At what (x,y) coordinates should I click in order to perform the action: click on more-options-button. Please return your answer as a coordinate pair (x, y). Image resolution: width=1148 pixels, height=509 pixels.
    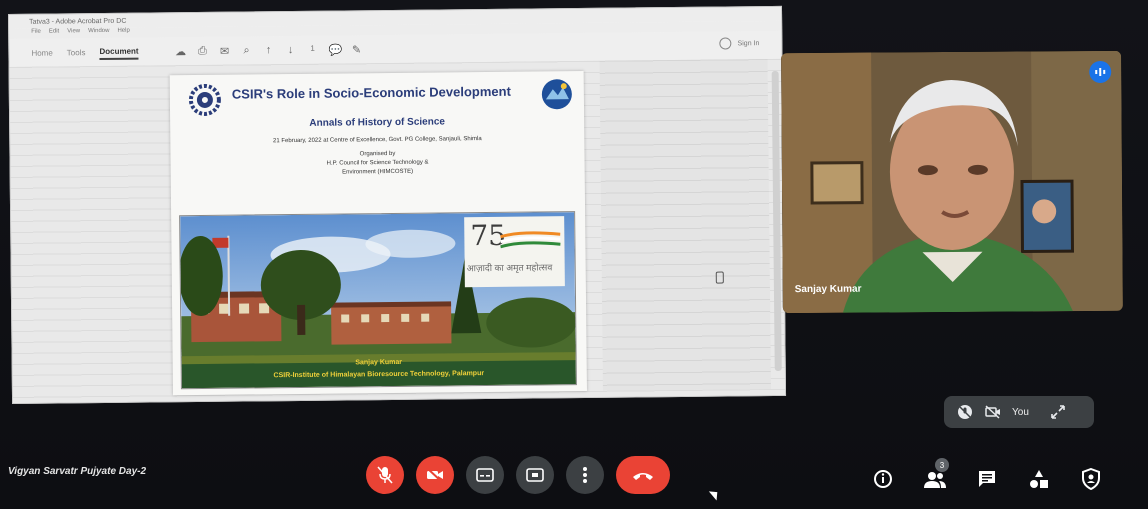
    Looking at the image, I should click on (585, 475).